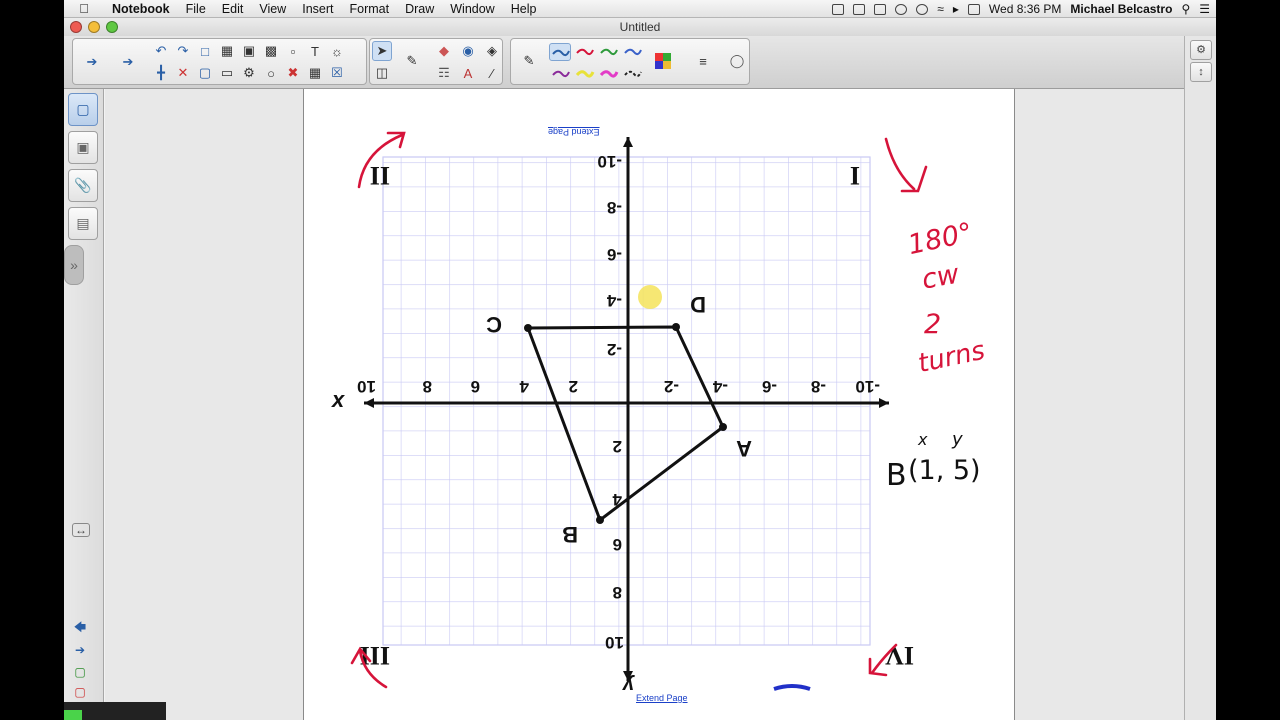 This screenshot has width=1280, height=720. Describe the element at coordinates (315, 51) in the screenshot. I see `text-tool-icon: T` at that location.